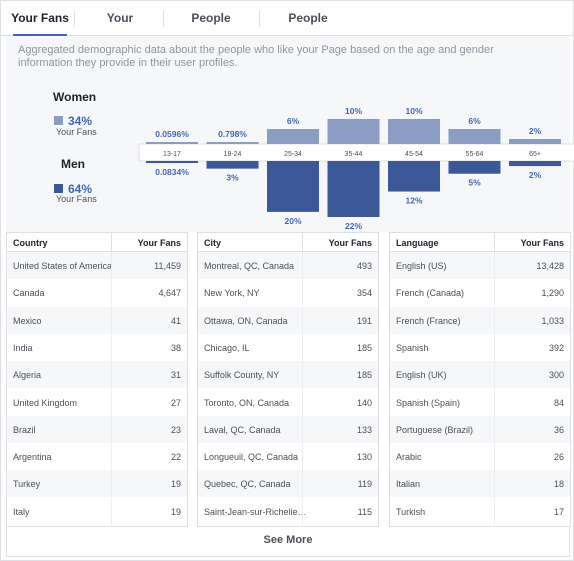  I want to click on table-header: Country Your Fans, so click(97, 242).